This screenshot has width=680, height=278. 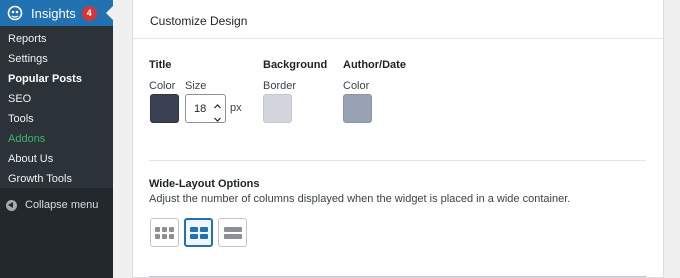 What do you see at coordinates (26, 139) in the screenshot?
I see `sidebar-item-addons: Addons` at bounding box center [26, 139].